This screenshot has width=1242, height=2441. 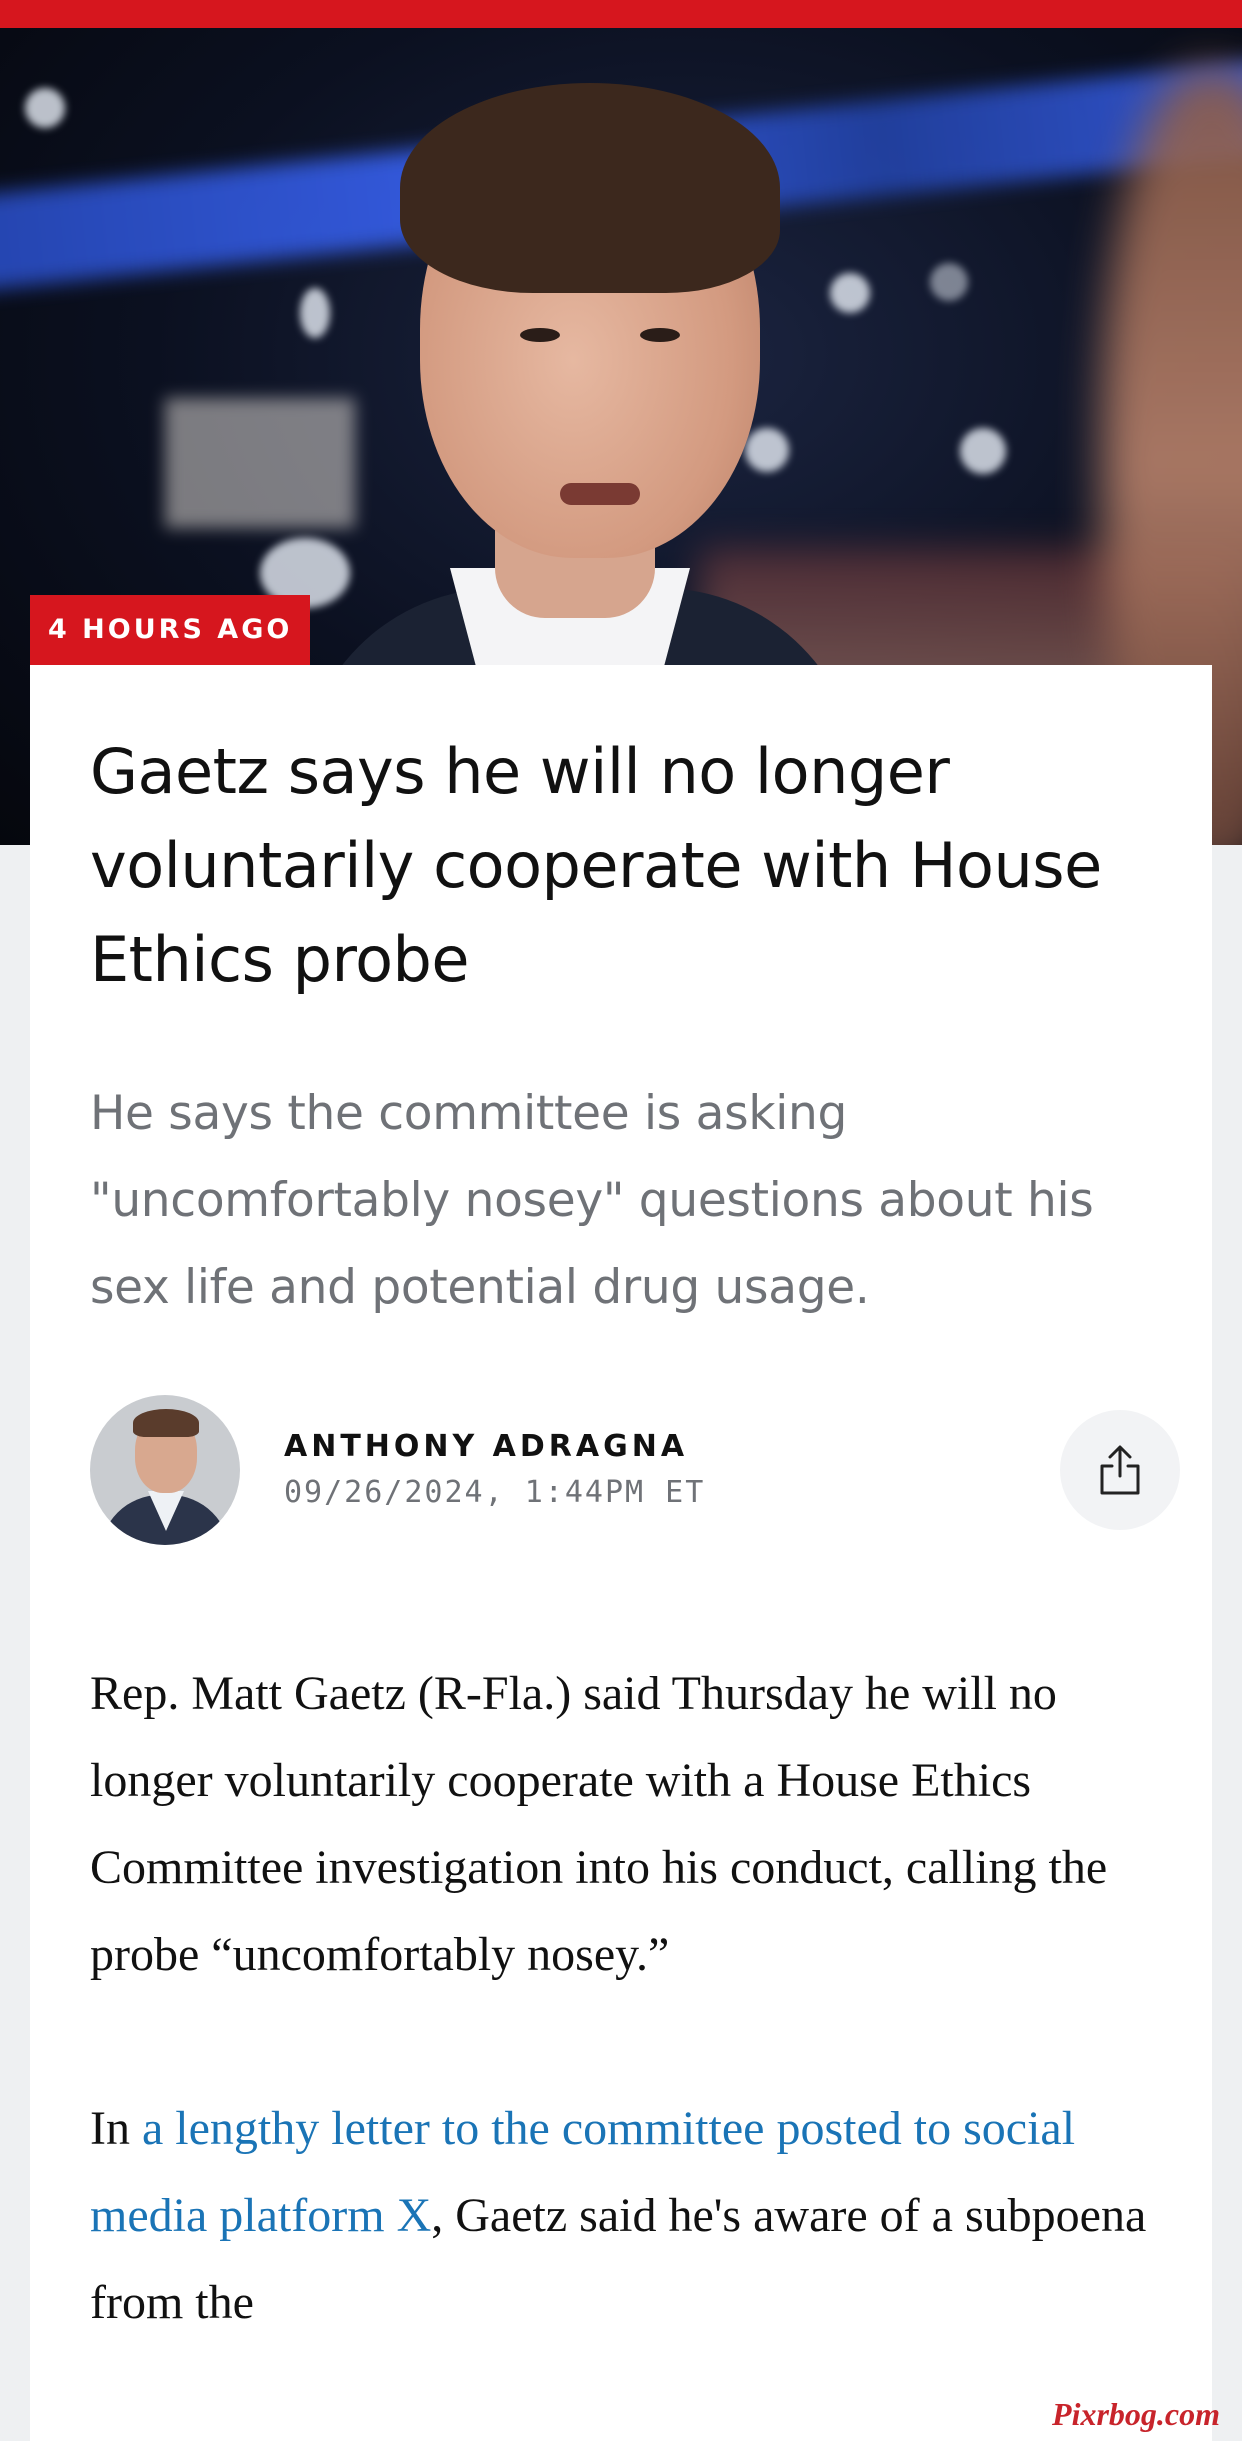 What do you see at coordinates (600, 494) in the screenshot?
I see `subject-mouth` at bounding box center [600, 494].